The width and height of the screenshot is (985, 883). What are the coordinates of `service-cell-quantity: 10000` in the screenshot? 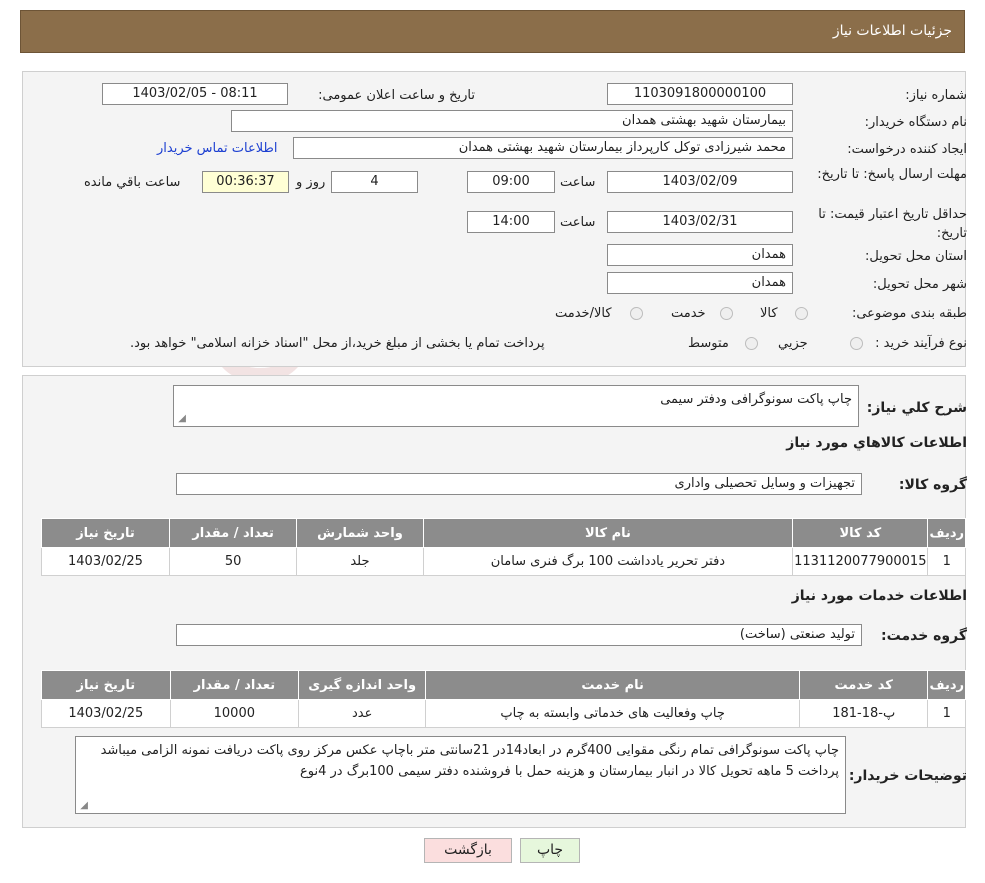 It's located at (234, 713).